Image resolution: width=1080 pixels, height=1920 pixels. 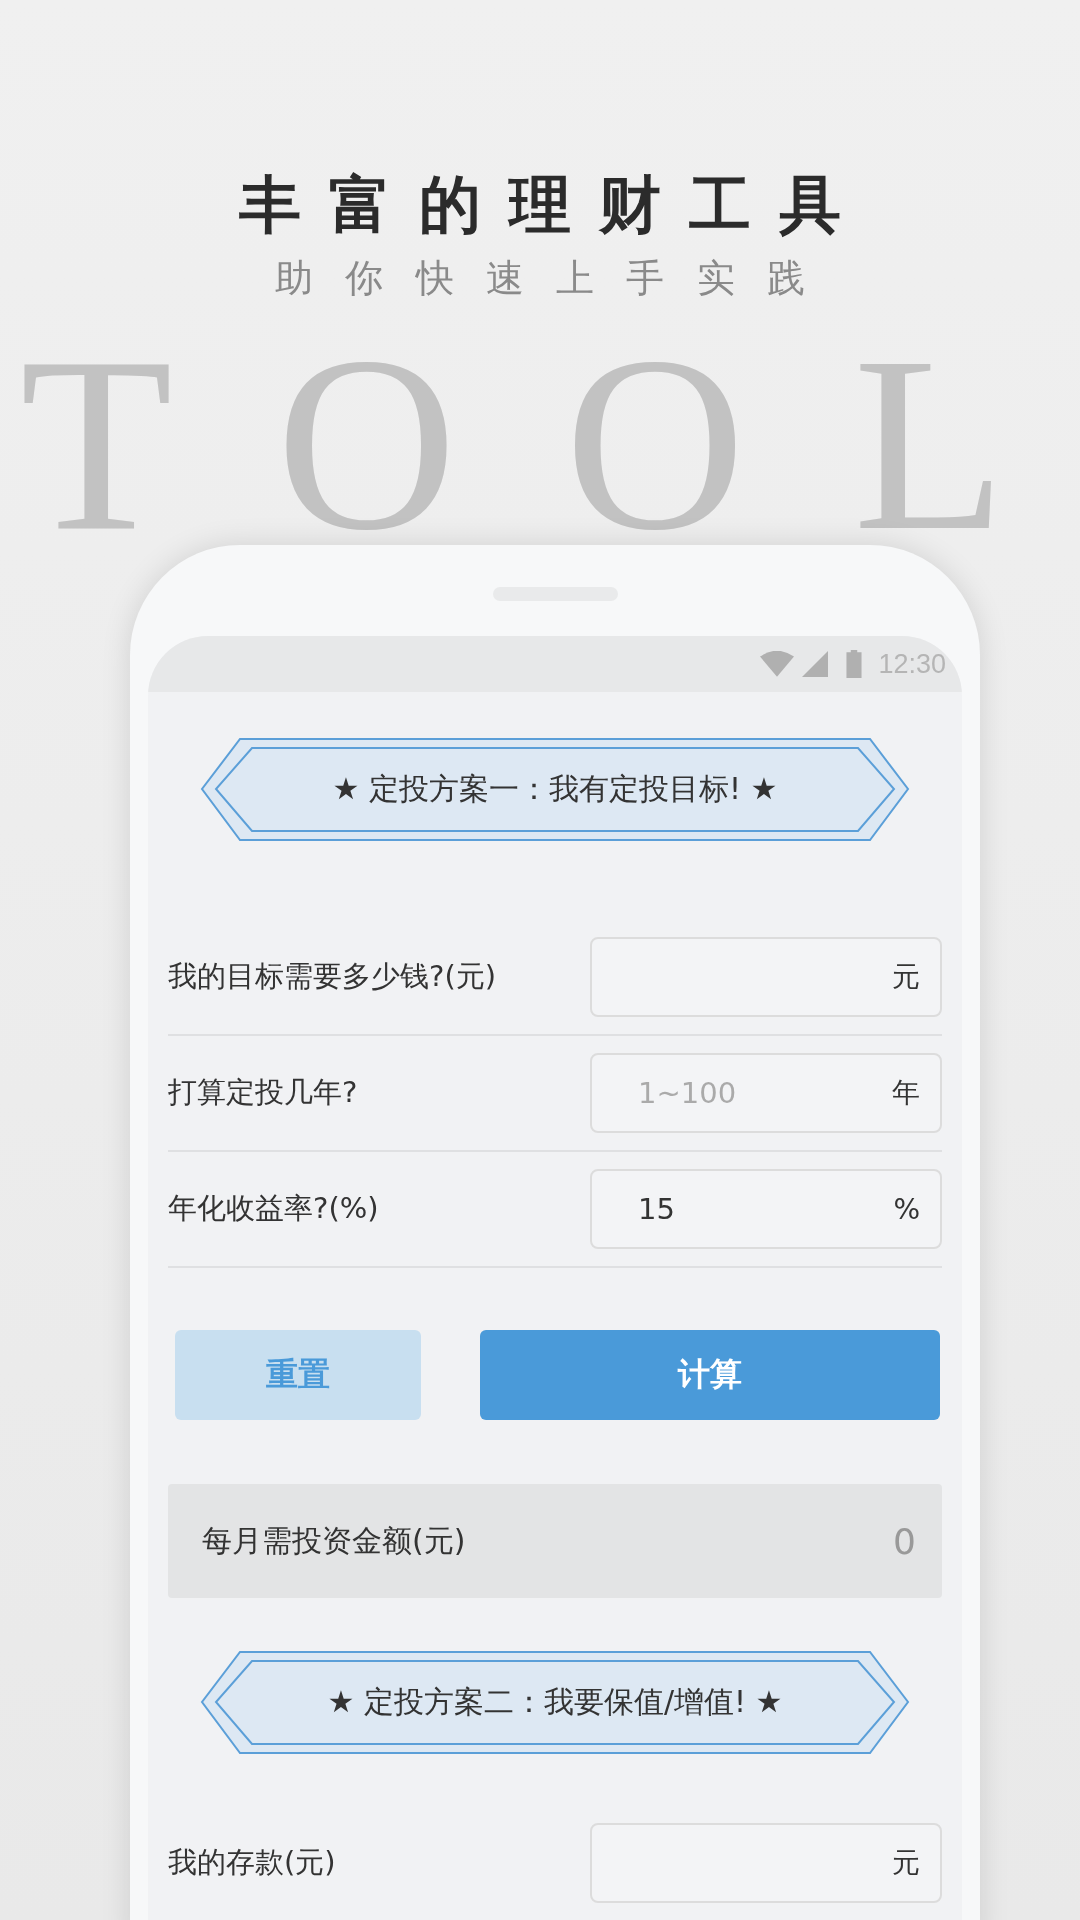 I want to click on unit-label: %, so click(x=906, y=1209).